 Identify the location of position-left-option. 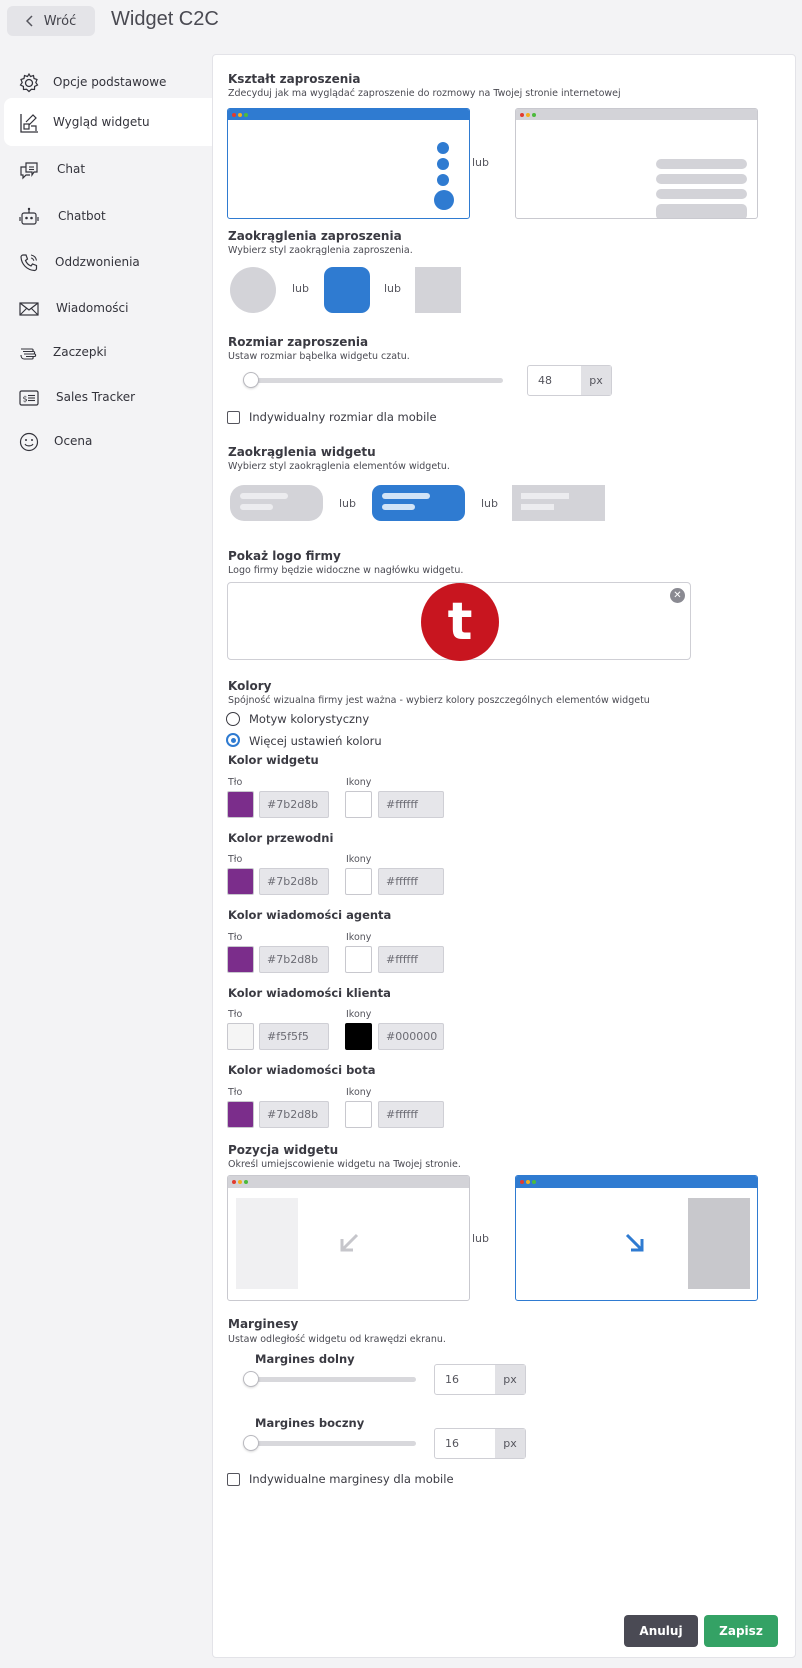
(348, 1238).